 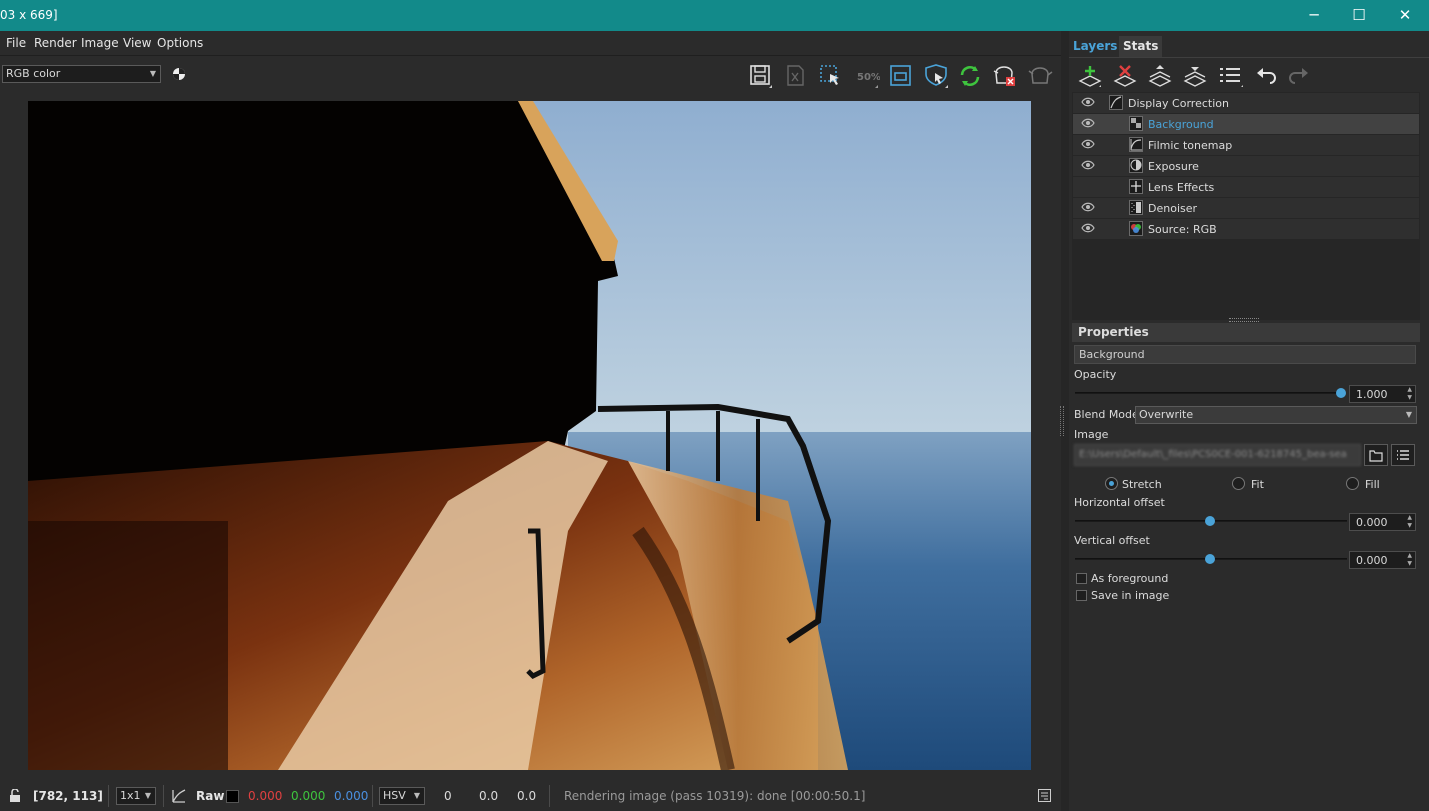 What do you see at coordinates (1359, 15) in the screenshot?
I see `maximize-button: ☐` at bounding box center [1359, 15].